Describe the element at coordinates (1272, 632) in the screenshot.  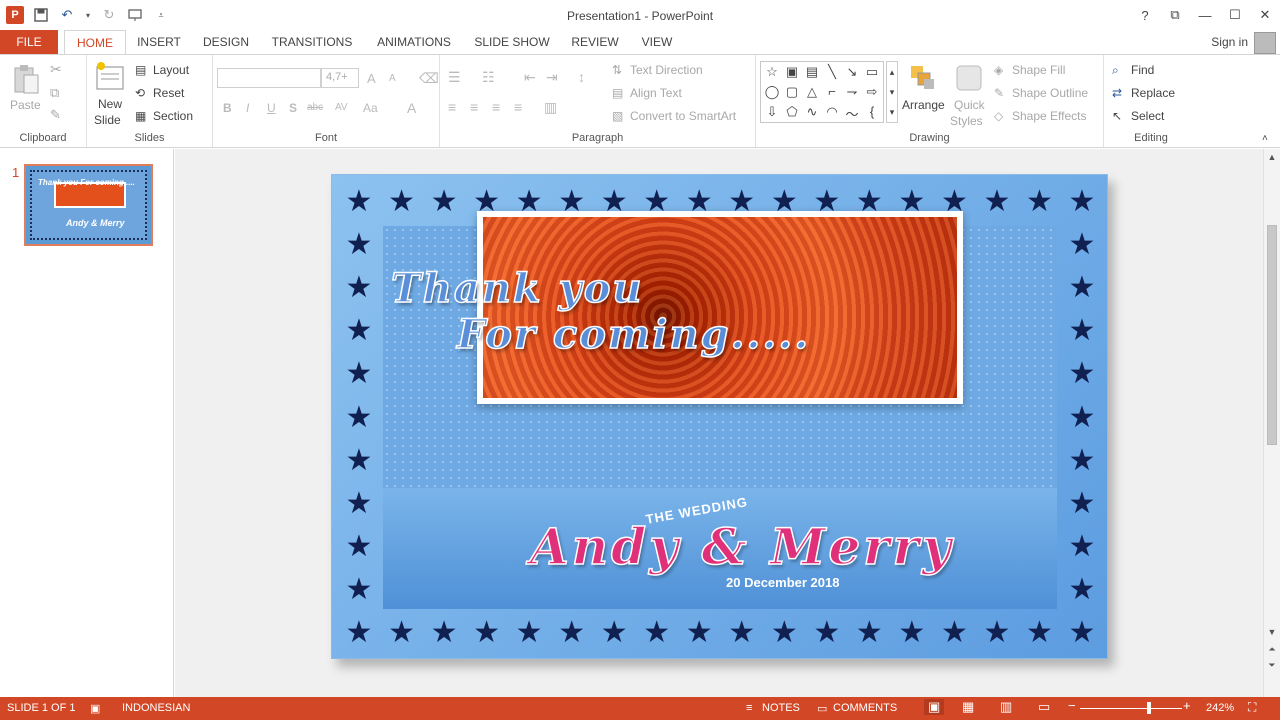
I see `scroll-down-icon: ▼` at that location.